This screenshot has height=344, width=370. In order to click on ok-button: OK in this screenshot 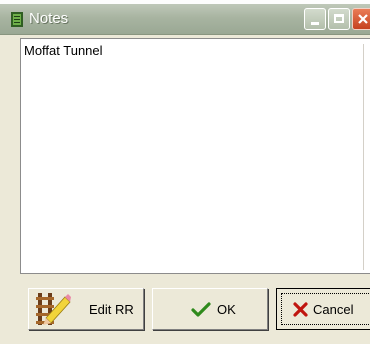, I will do `click(210, 309)`.